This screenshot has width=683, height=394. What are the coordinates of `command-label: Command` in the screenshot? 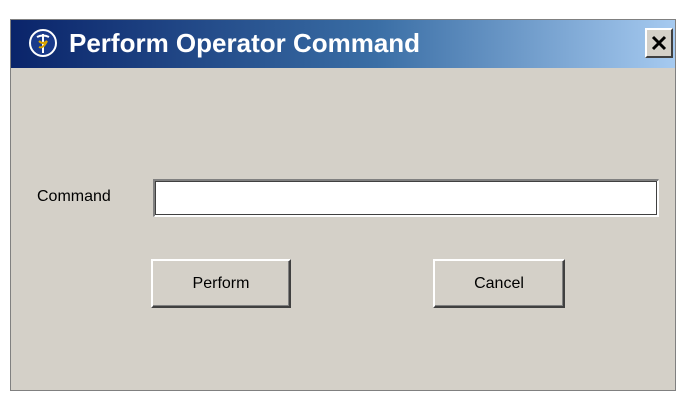 It's located at (74, 196).